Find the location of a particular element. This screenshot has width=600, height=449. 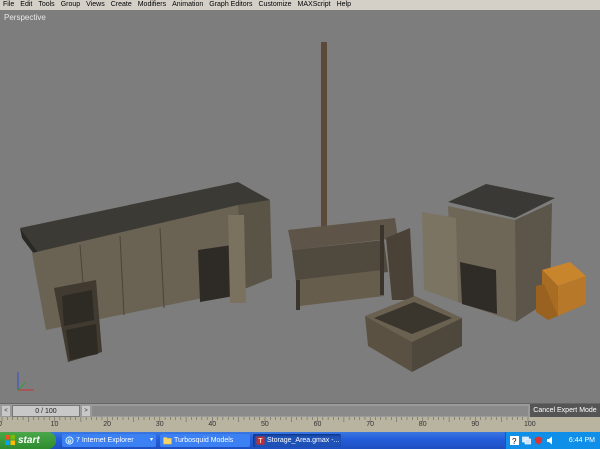

ruler-tick-label: 70 is located at coordinates (370, 424).